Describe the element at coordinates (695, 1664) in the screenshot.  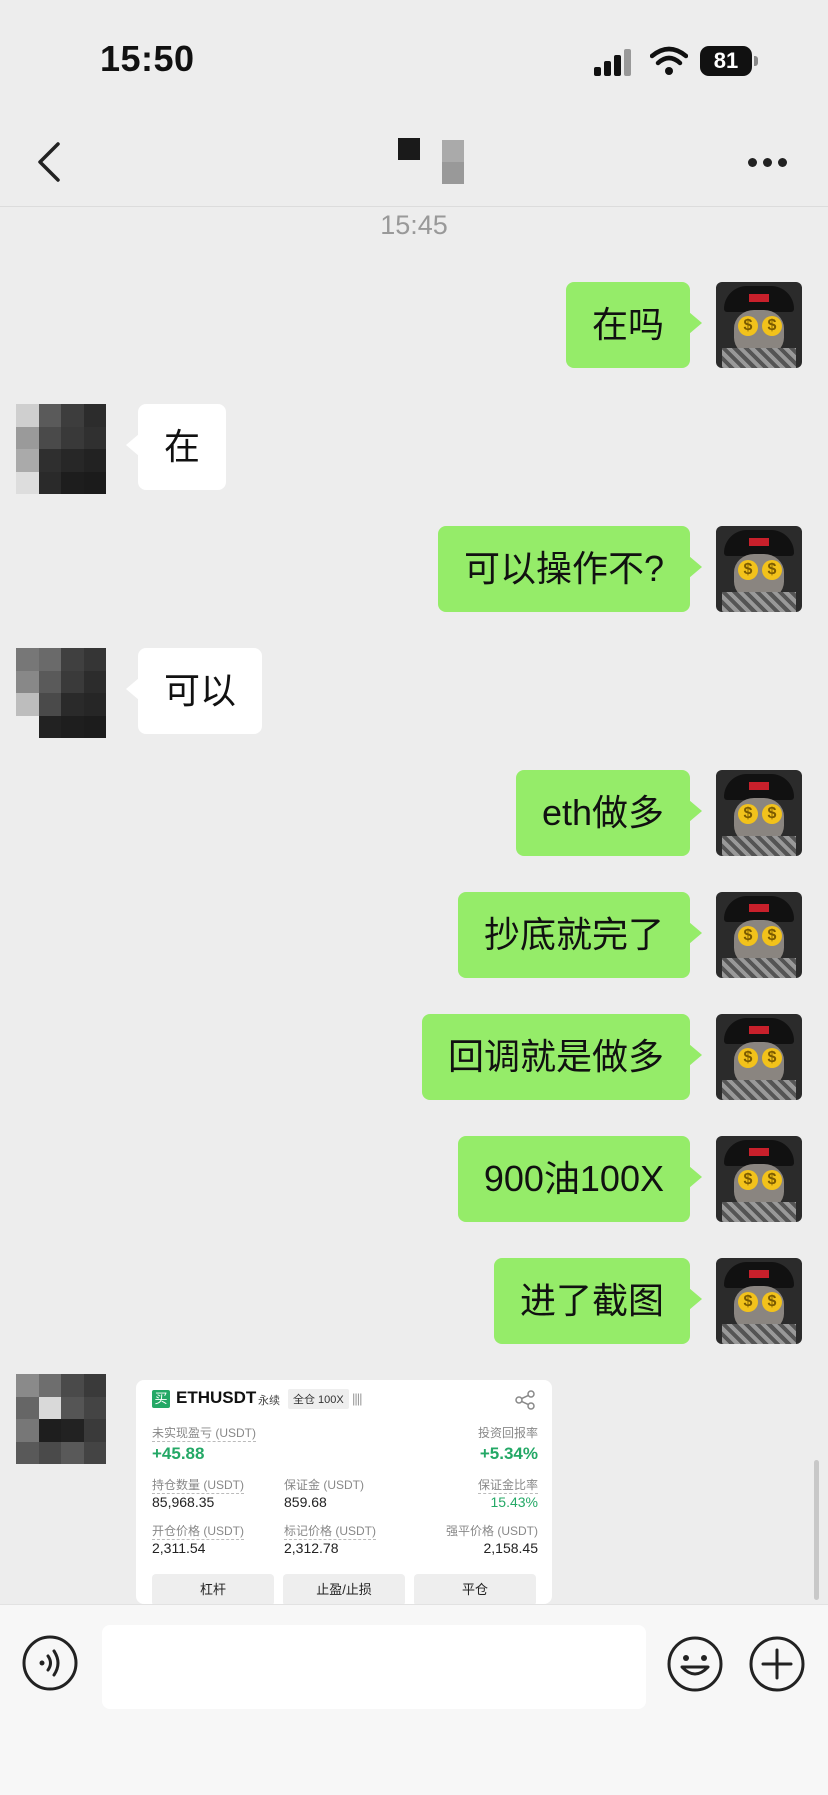
I see `emoji-icon` at that location.